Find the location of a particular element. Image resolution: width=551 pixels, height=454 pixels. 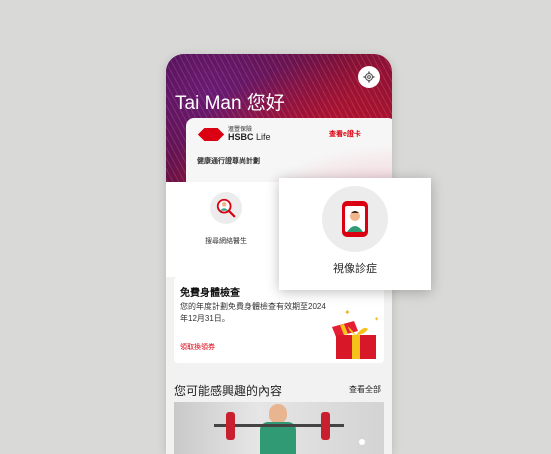

greeting-title: Tai Man 您好 is located at coordinates (230, 103).